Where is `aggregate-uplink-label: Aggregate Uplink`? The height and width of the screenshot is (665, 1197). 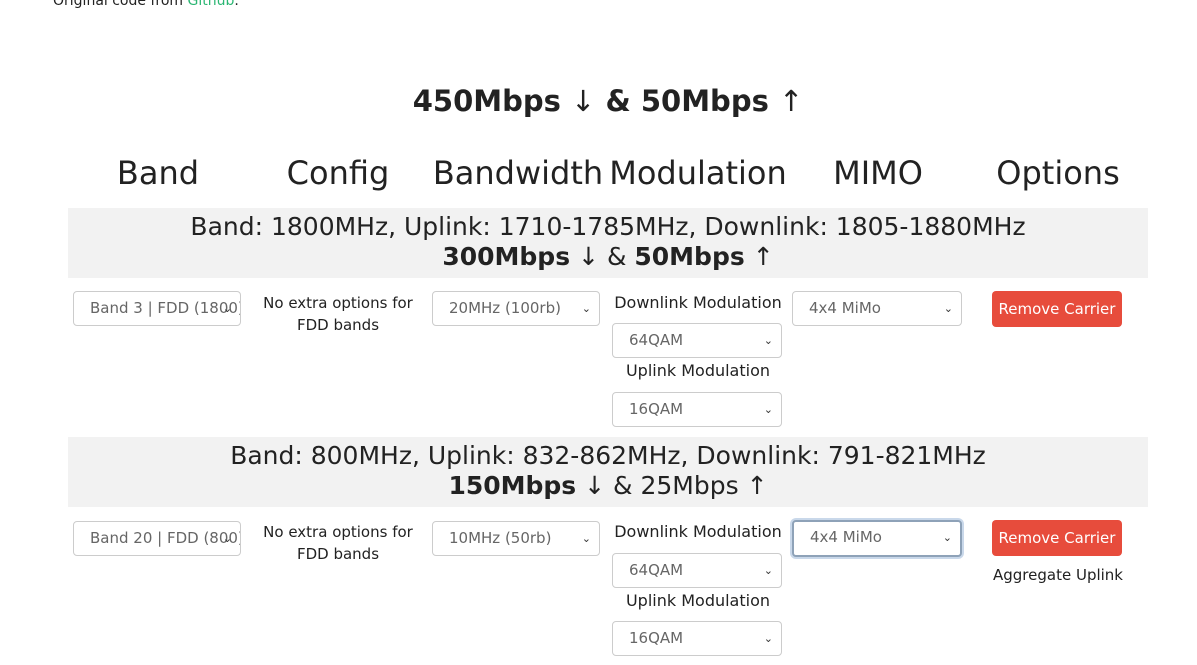
aggregate-uplink-label: Aggregate Uplink is located at coordinates (1058, 575).